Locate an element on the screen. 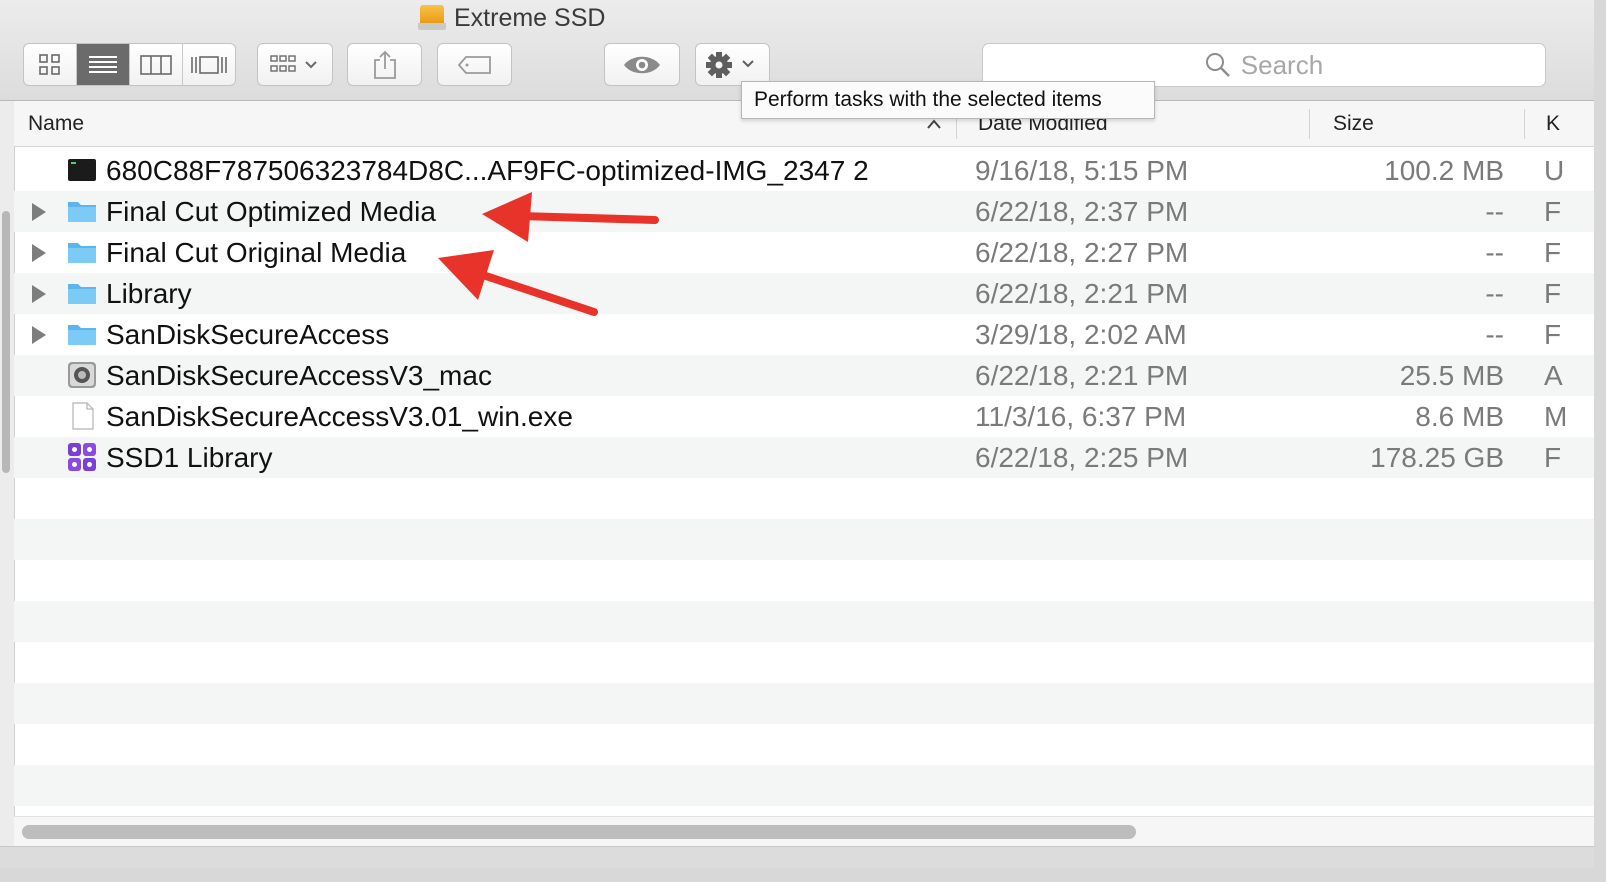 This screenshot has height=882, width=1606. action-button is located at coordinates (732, 64).